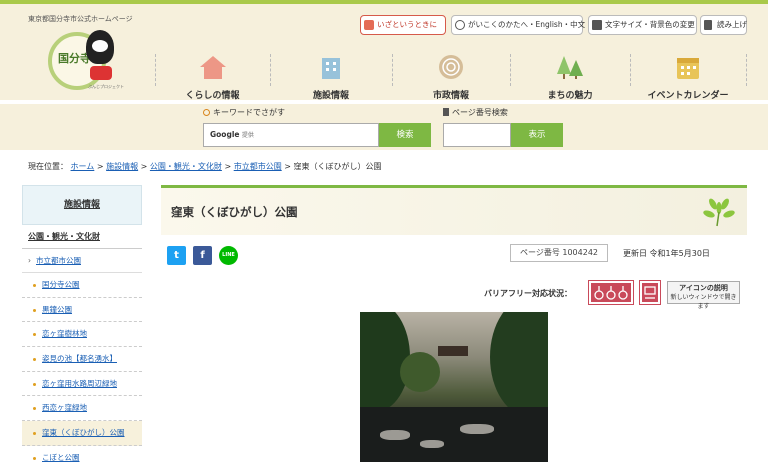  What do you see at coordinates (82, 359) in the screenshot?
I see `sidebar-item: 姿見の池【都名湧水】` at bounding box center [82, 359].